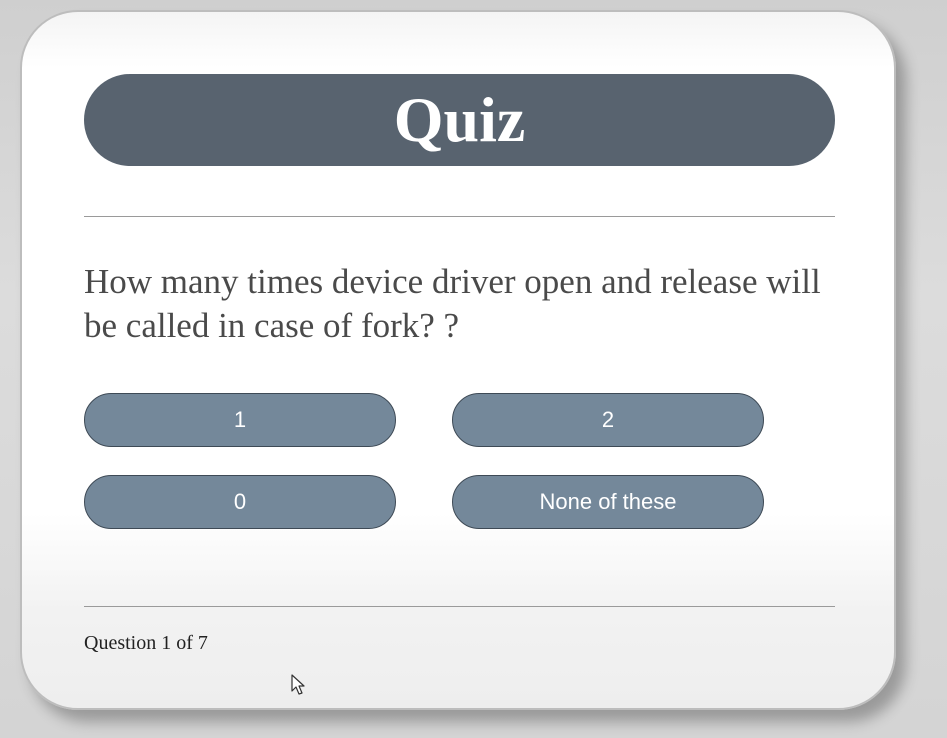 The height and width of the screenshot is (738, 947). What do you see at coordinates (146, 643) in the screenshot?
I see `question-progress: Question 1 of 7` at bounding box center [146, 643].